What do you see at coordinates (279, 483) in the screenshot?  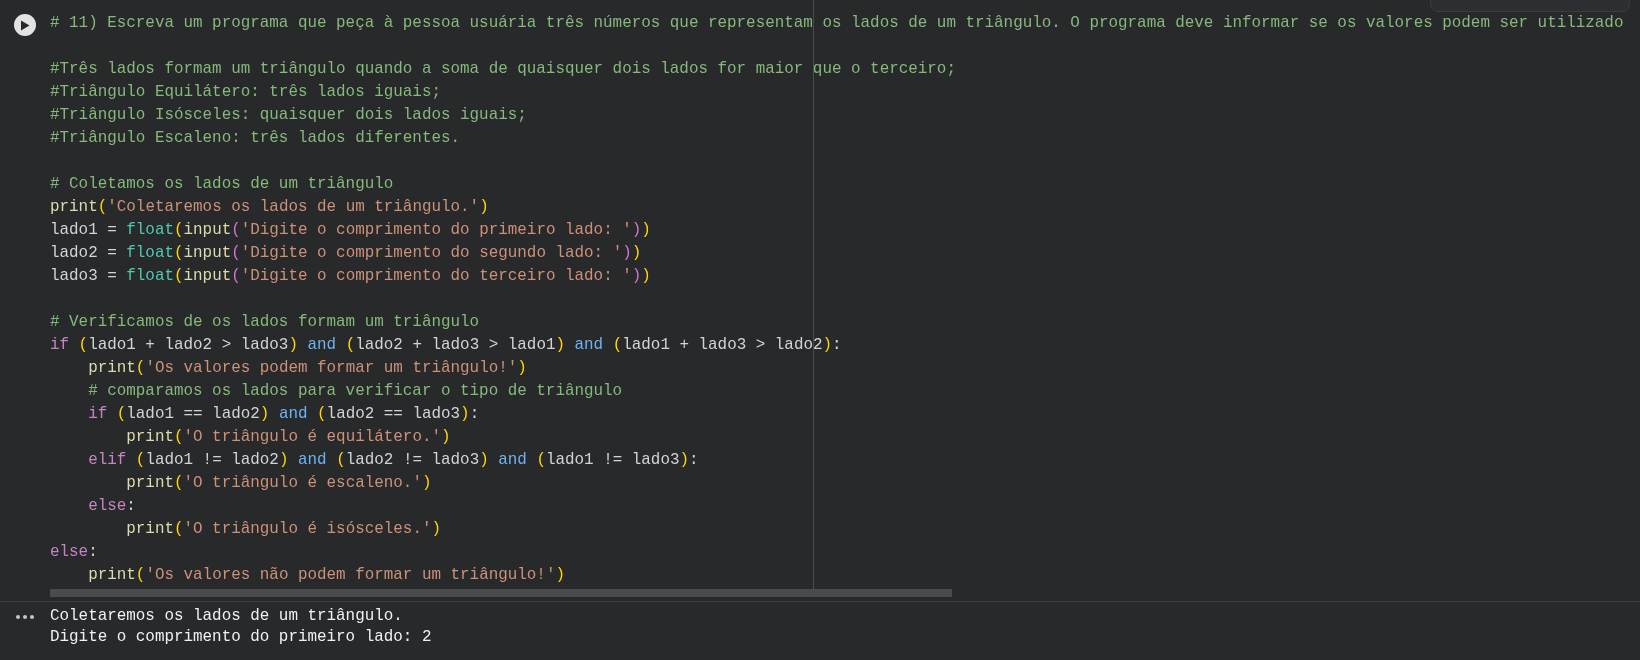 I see `code-line: print('O triângulo é escaleno.')` at bounding box center [279, 483].